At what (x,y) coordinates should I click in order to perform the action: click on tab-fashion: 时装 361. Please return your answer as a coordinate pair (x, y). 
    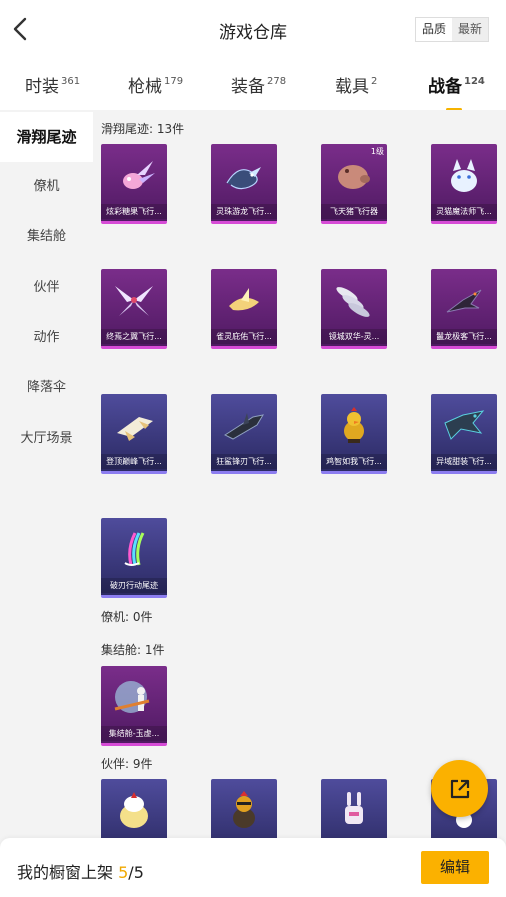
    Looking at the image, I should click on (52, 84).